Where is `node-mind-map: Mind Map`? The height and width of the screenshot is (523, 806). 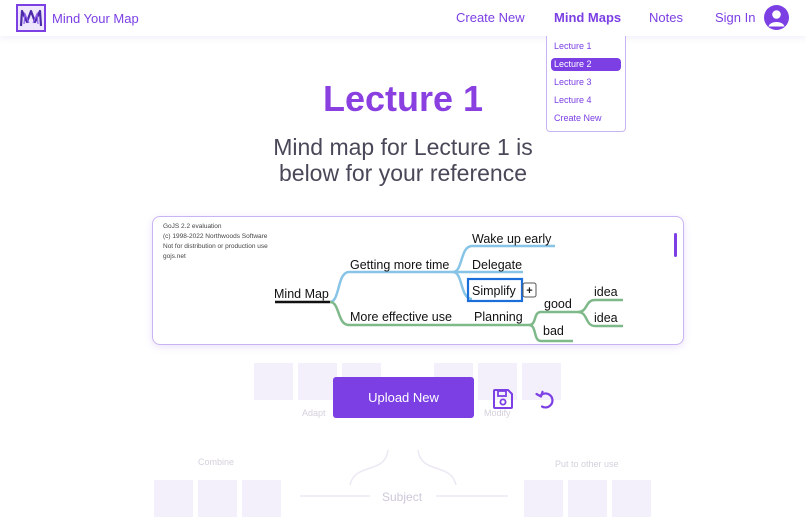
node-mind-map: Mind Map is located at coordinates (301, 294).